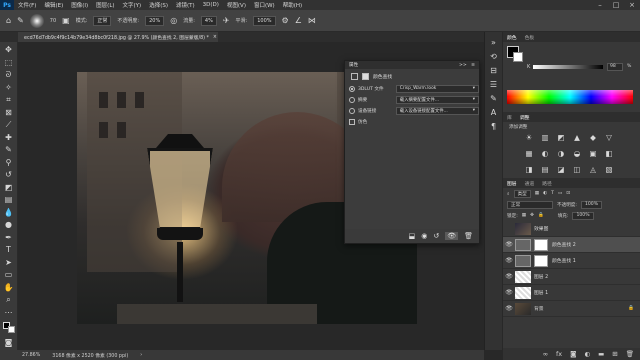 This screenshot has width=640, height=360. Describe the element at coordinates (9, 63) in the screenshot. I see `marquee-tool-icon: ⬚` at that location.